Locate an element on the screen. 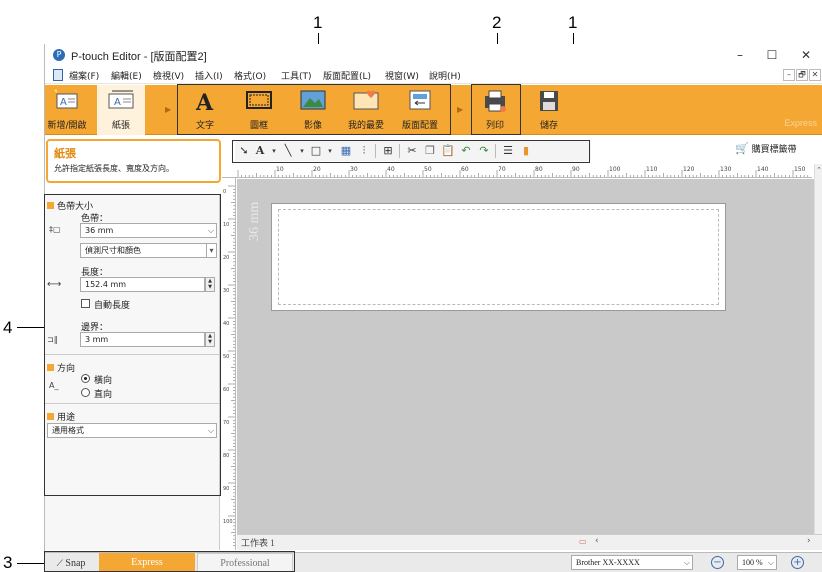  zoom-in-button: + is located at coordinates (797, 562).